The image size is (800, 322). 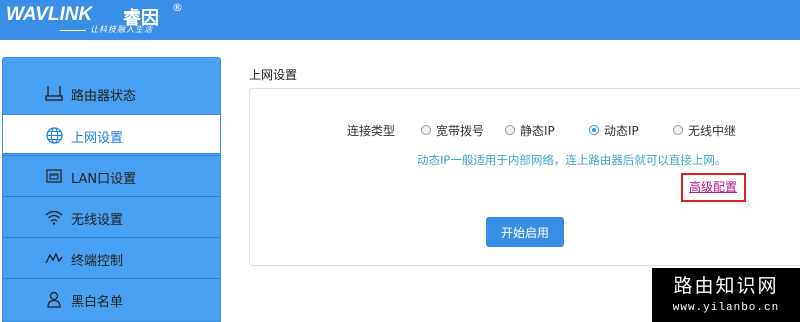 What do you see at coordinates (712, 130) in the screenshot?
I see `radio-label: 无线中继` at bounding box center [712, 130].